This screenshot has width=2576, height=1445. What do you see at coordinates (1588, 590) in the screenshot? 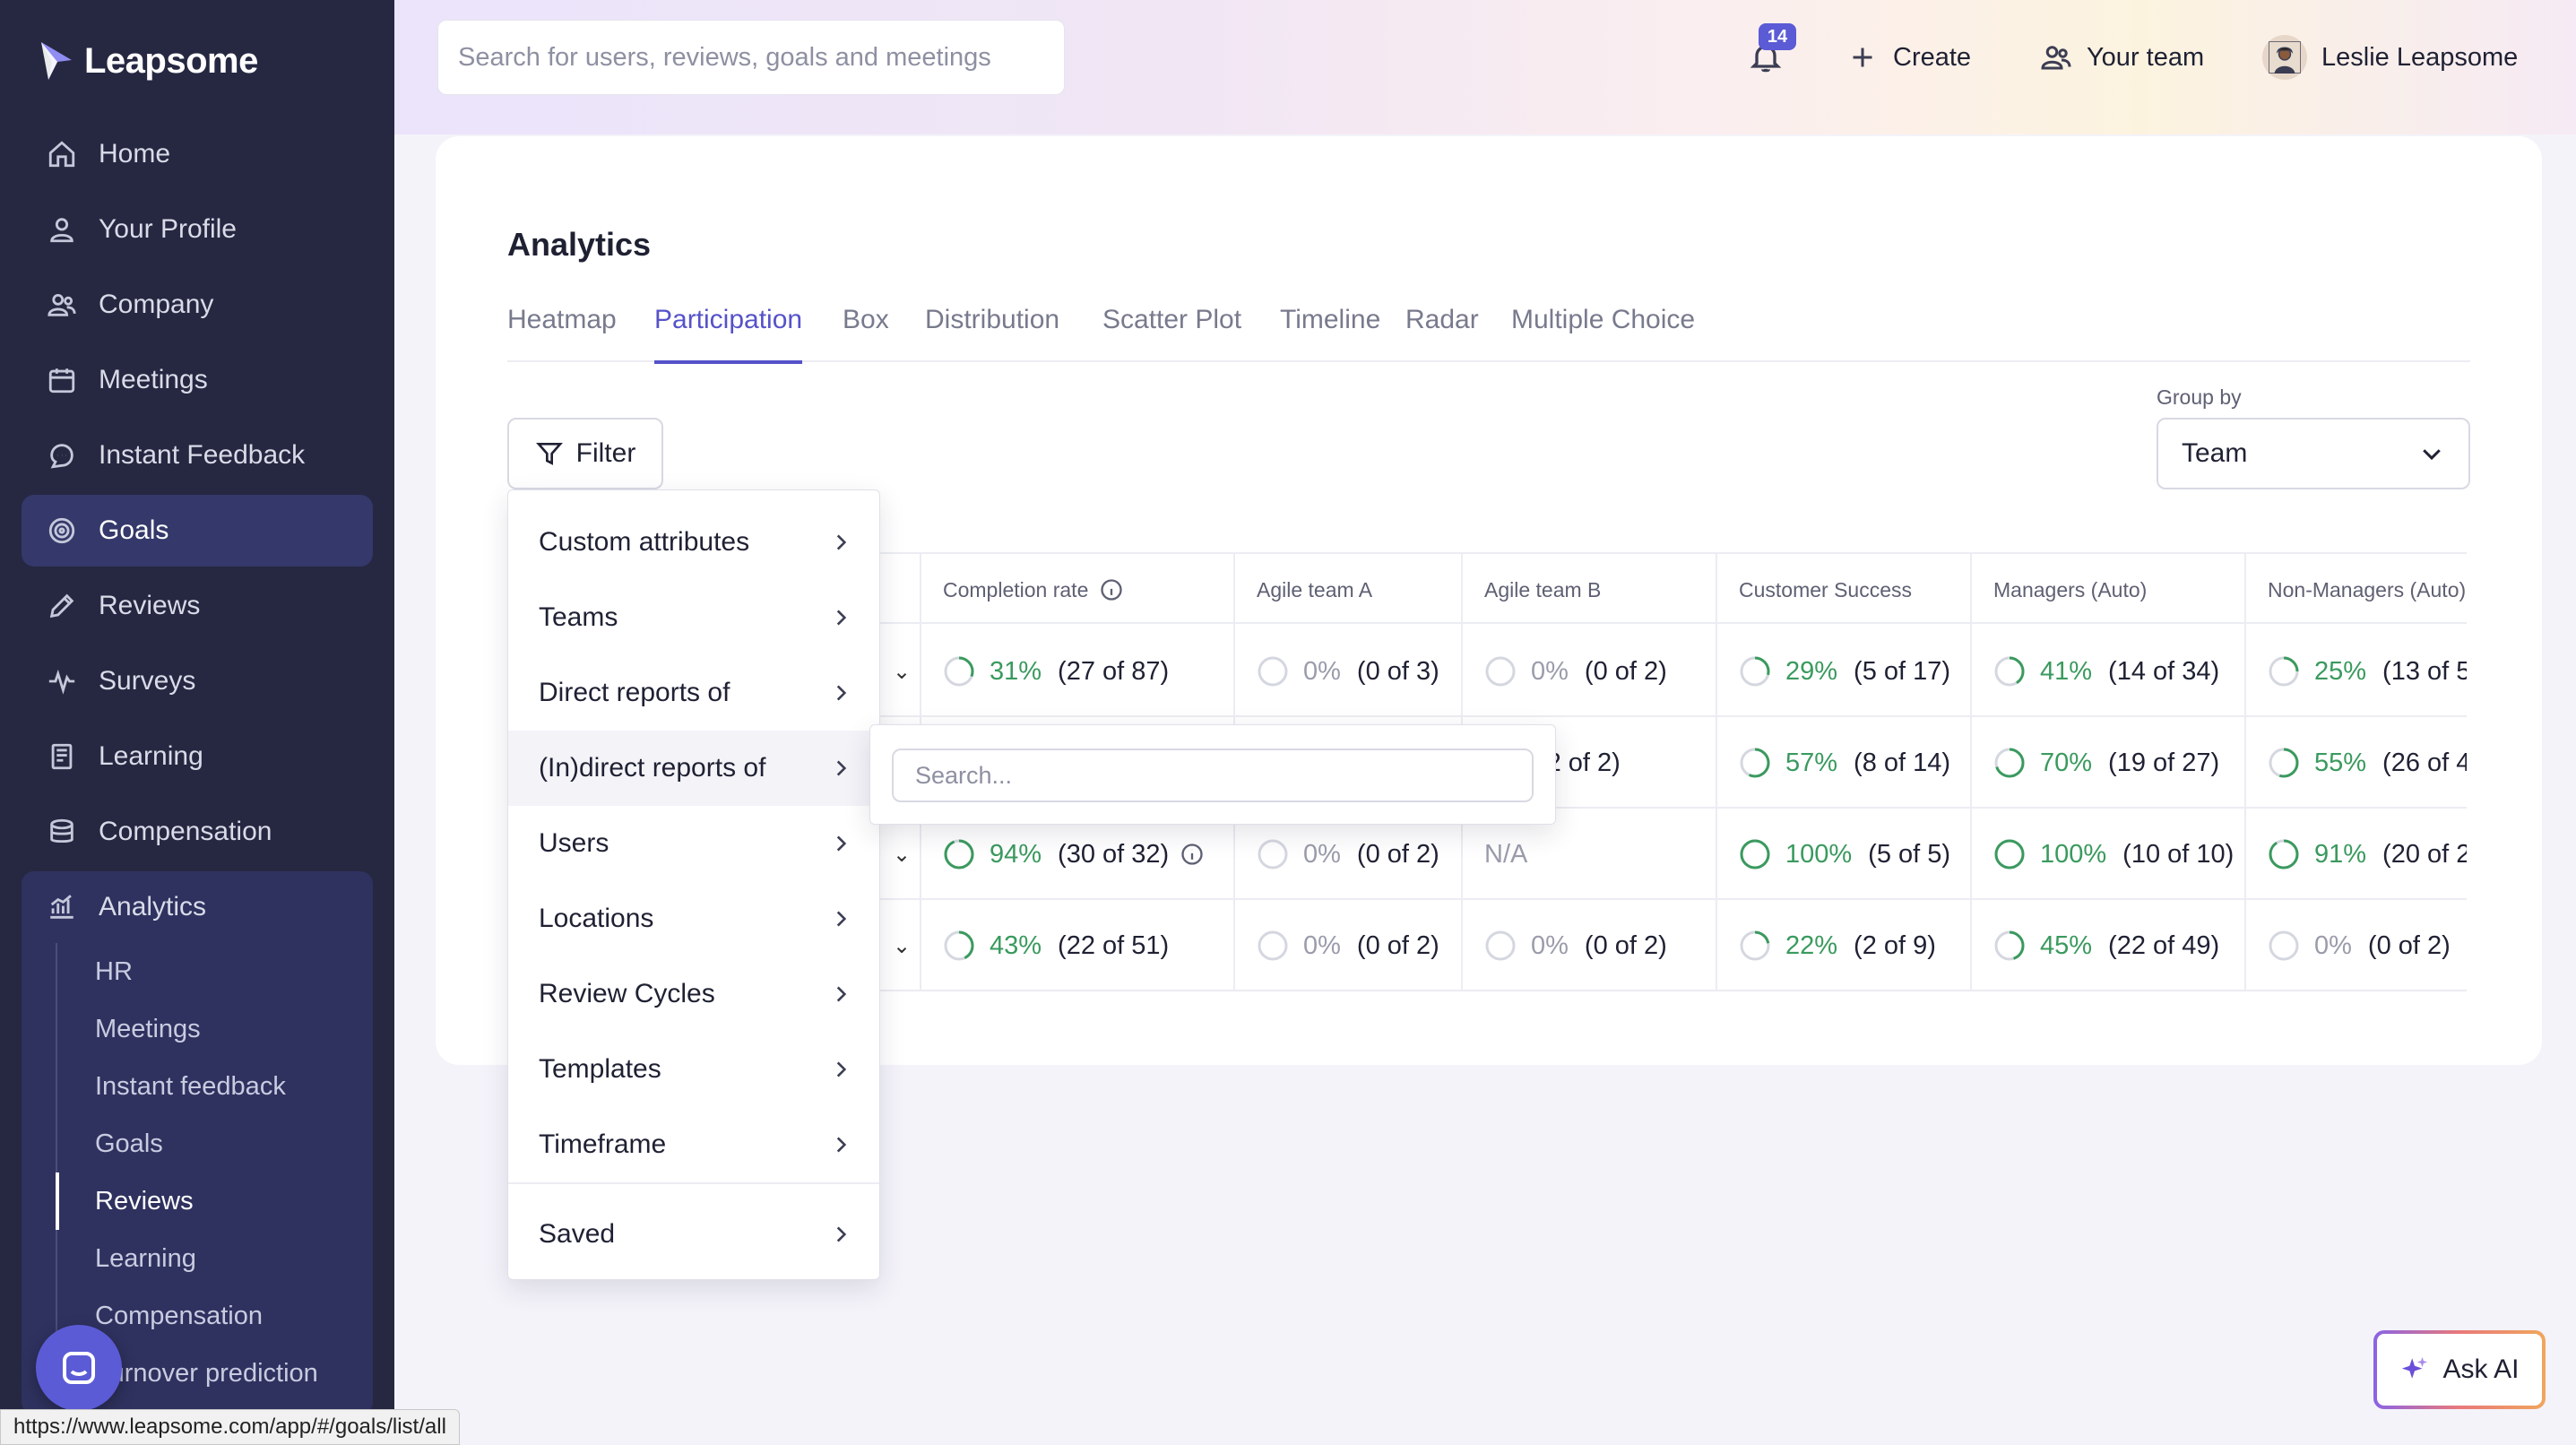
I see `column-header-agile-team-b: Agile team B` at bounding box center [1588, 590].